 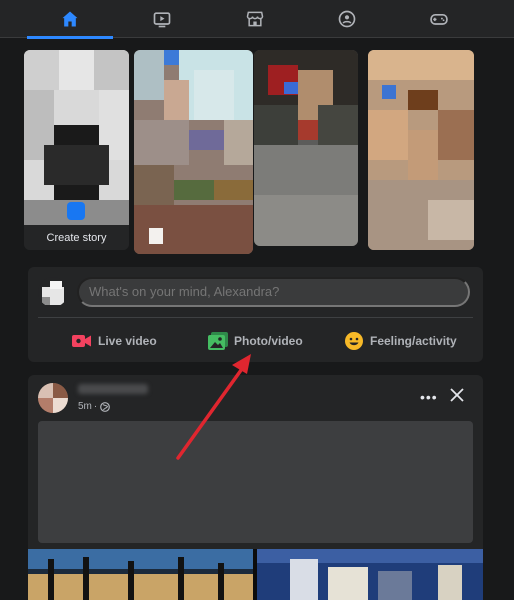 I want to click on photo-video-icon, so click(x=218, y=341).